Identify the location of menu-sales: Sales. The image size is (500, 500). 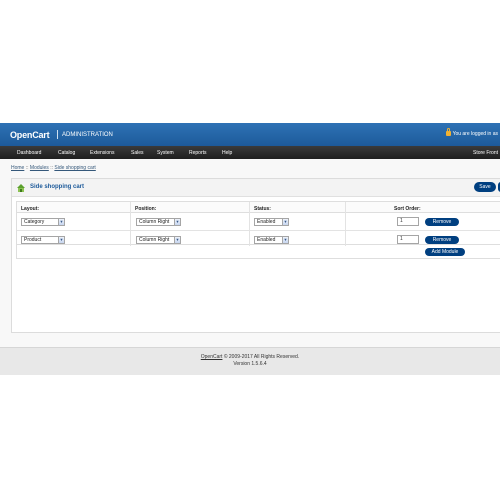
(137, 153).